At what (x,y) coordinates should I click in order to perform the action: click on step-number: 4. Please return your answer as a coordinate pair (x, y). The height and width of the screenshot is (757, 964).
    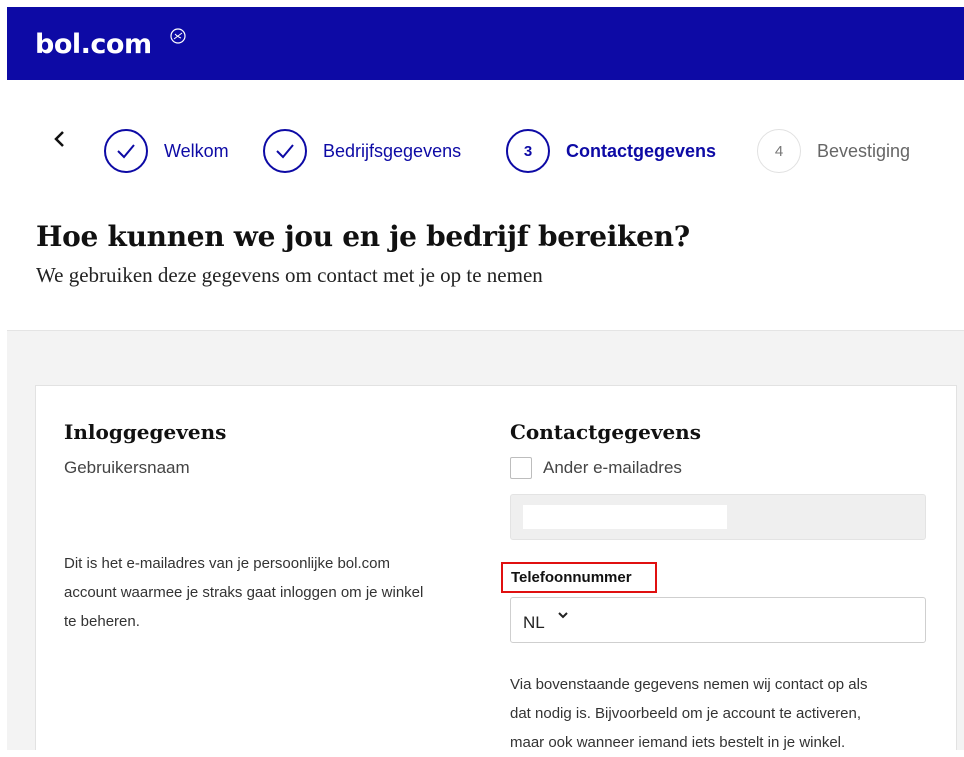
    Looking at the image, I should click on (779, 151).